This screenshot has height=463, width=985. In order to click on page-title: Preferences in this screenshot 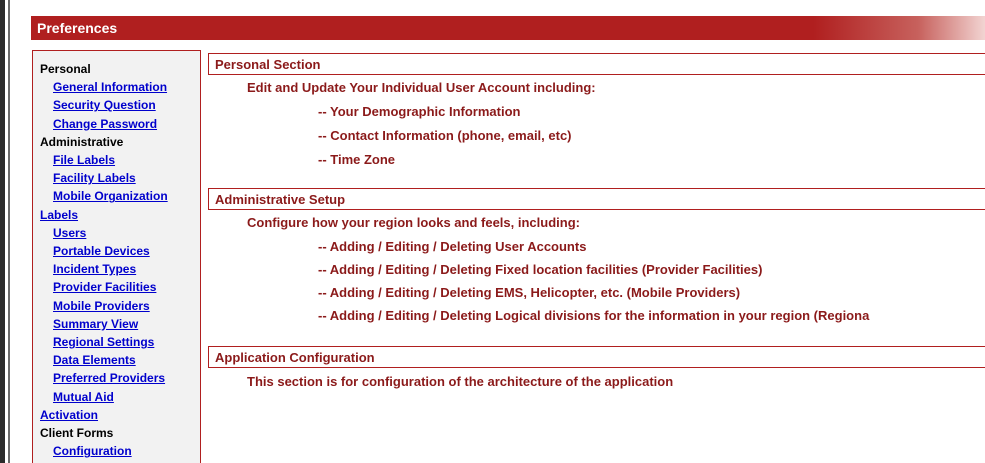, I will do `click(77, 28)`.